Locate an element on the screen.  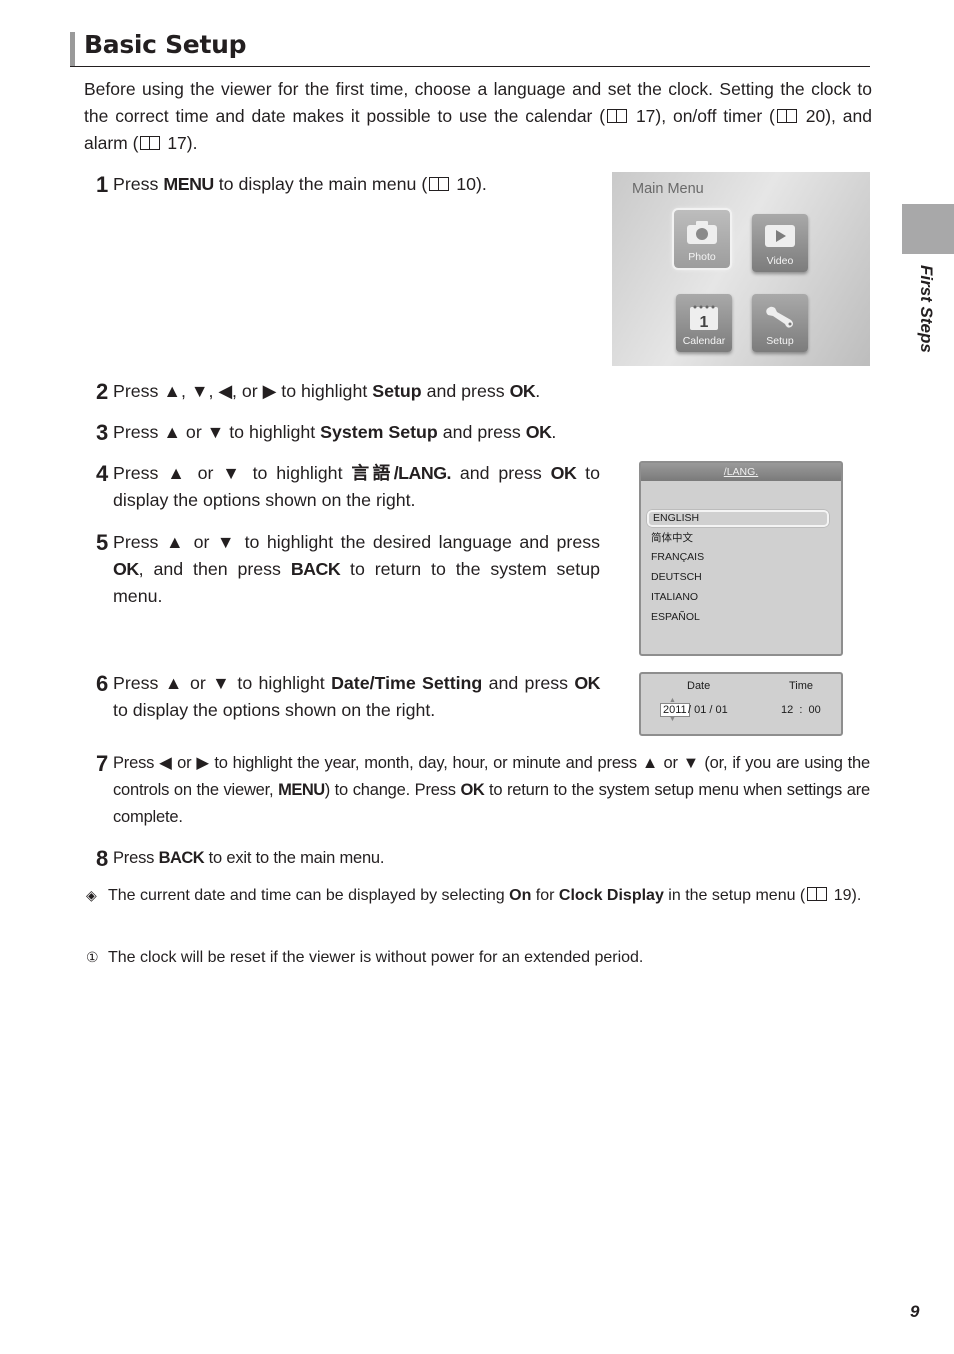
tile-photo: Photo is located at coordinates (702, 239).